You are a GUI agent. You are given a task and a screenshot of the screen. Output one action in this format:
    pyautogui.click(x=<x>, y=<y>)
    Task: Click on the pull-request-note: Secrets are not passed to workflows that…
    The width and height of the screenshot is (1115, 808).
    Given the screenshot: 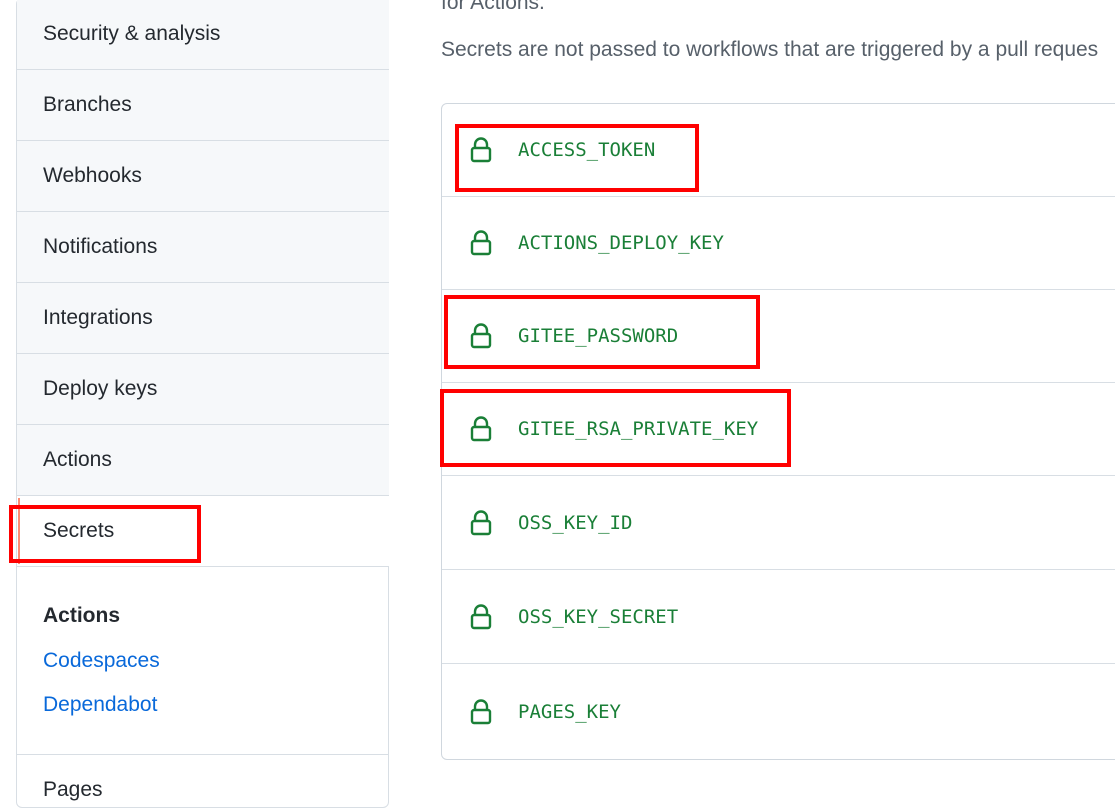 What is the action you would take?
    pyautogui.click(x=770, y=49)
    